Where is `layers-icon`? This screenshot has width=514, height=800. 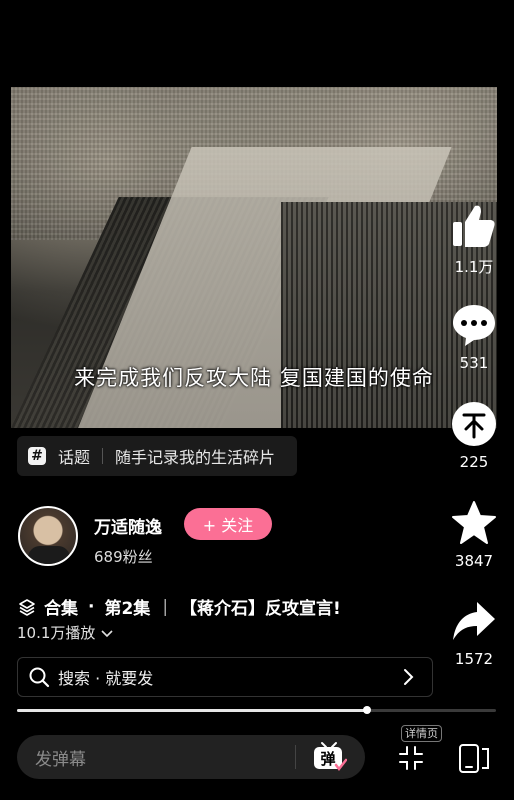
layers-icon is located at coordinates (27, 607).